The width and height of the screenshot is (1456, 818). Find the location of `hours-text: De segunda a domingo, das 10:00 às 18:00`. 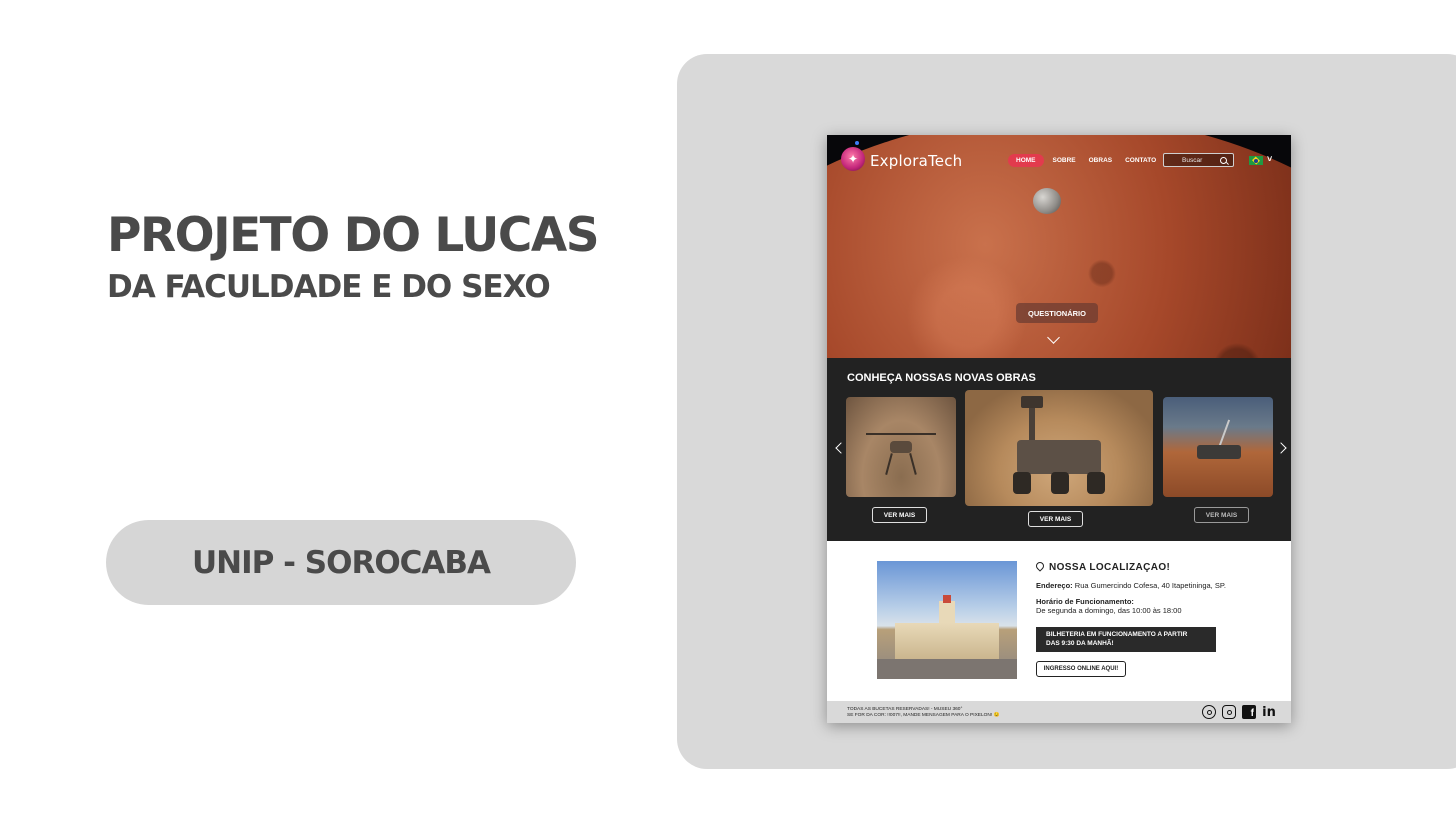

hours-text: De segunda a domingo, das 10:00 às 18:00 is located at coordinates (1109, 610).